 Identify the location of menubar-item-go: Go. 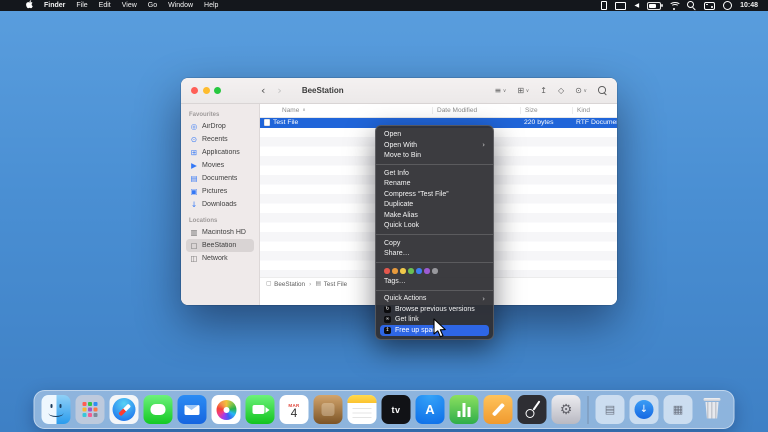
(152, 5).